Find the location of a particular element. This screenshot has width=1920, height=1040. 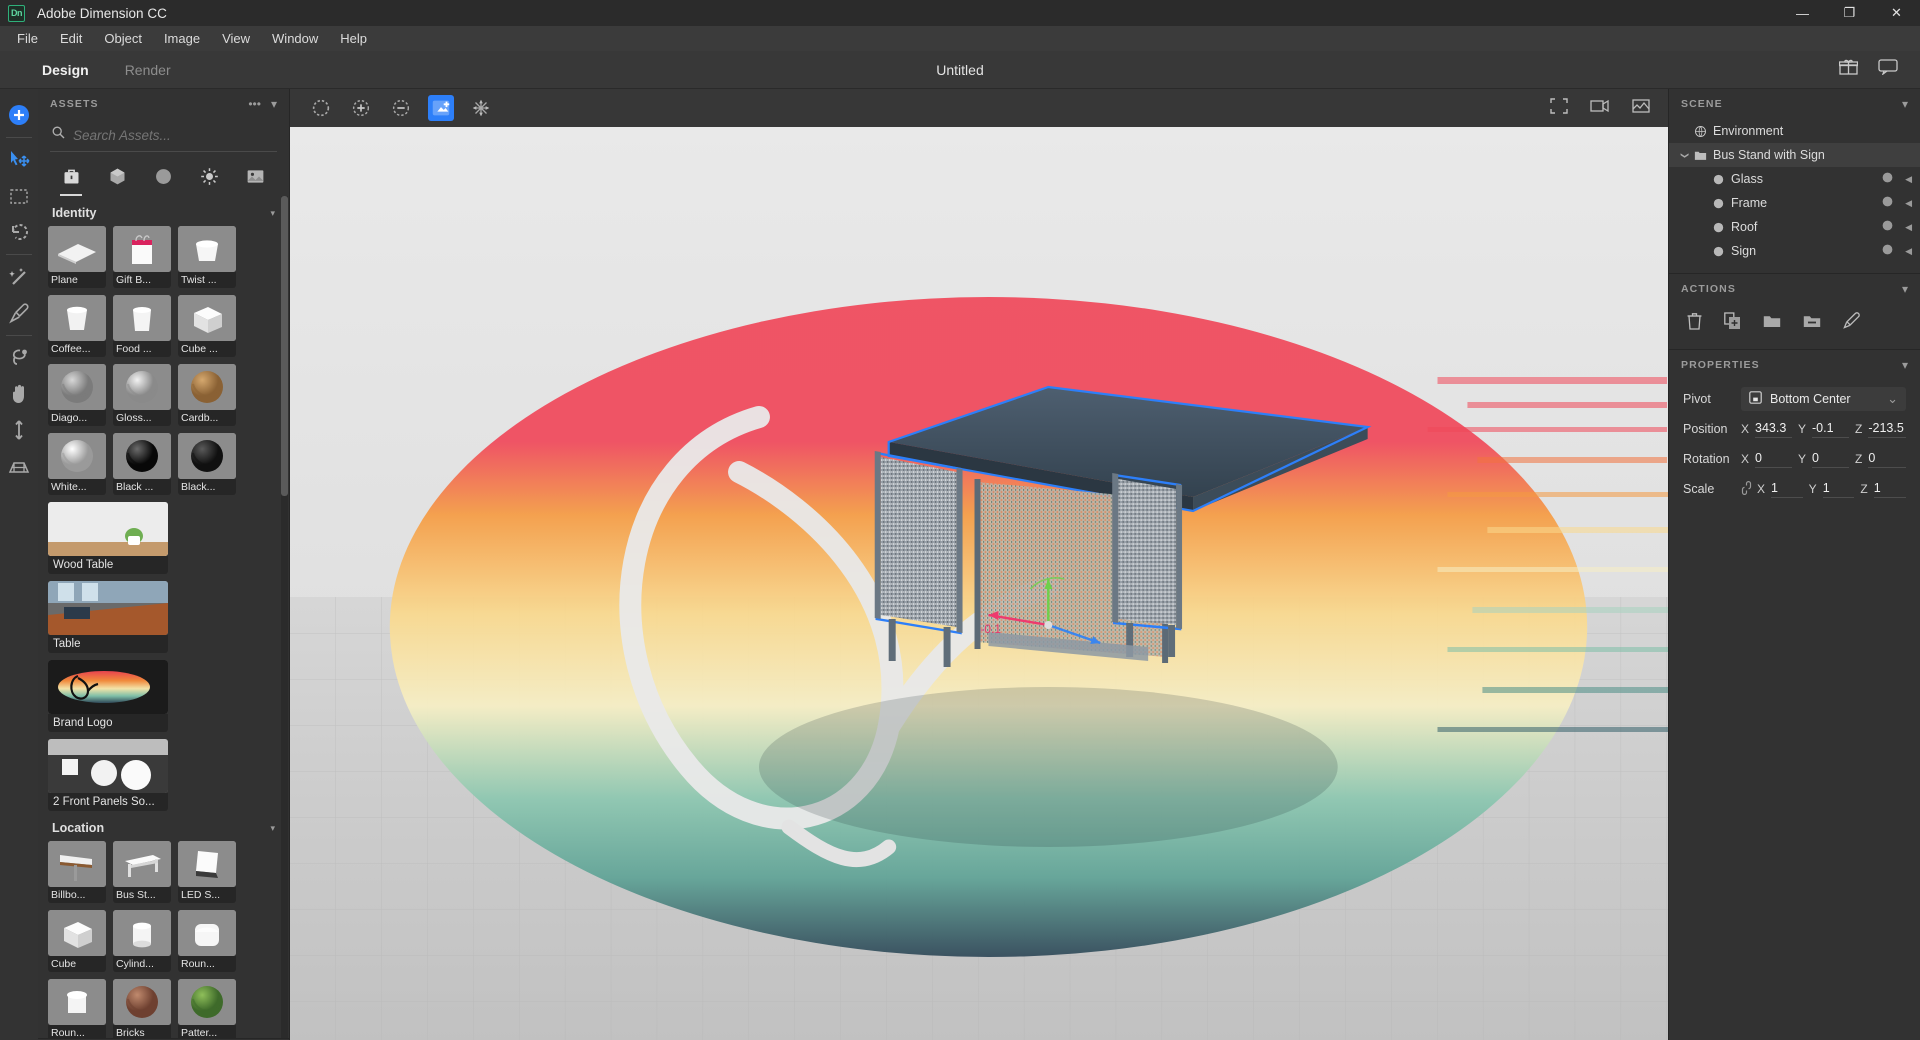

add-object-tool is located at coordinates (19, 115).